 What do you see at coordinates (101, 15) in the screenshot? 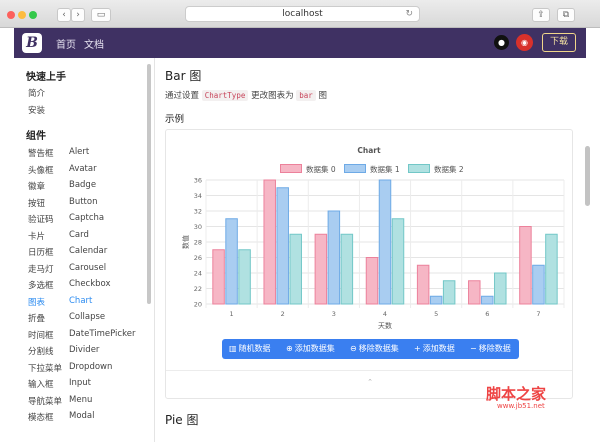
I see `sidebar-toggle-icon: ▭` at bounding box center [101, 15].